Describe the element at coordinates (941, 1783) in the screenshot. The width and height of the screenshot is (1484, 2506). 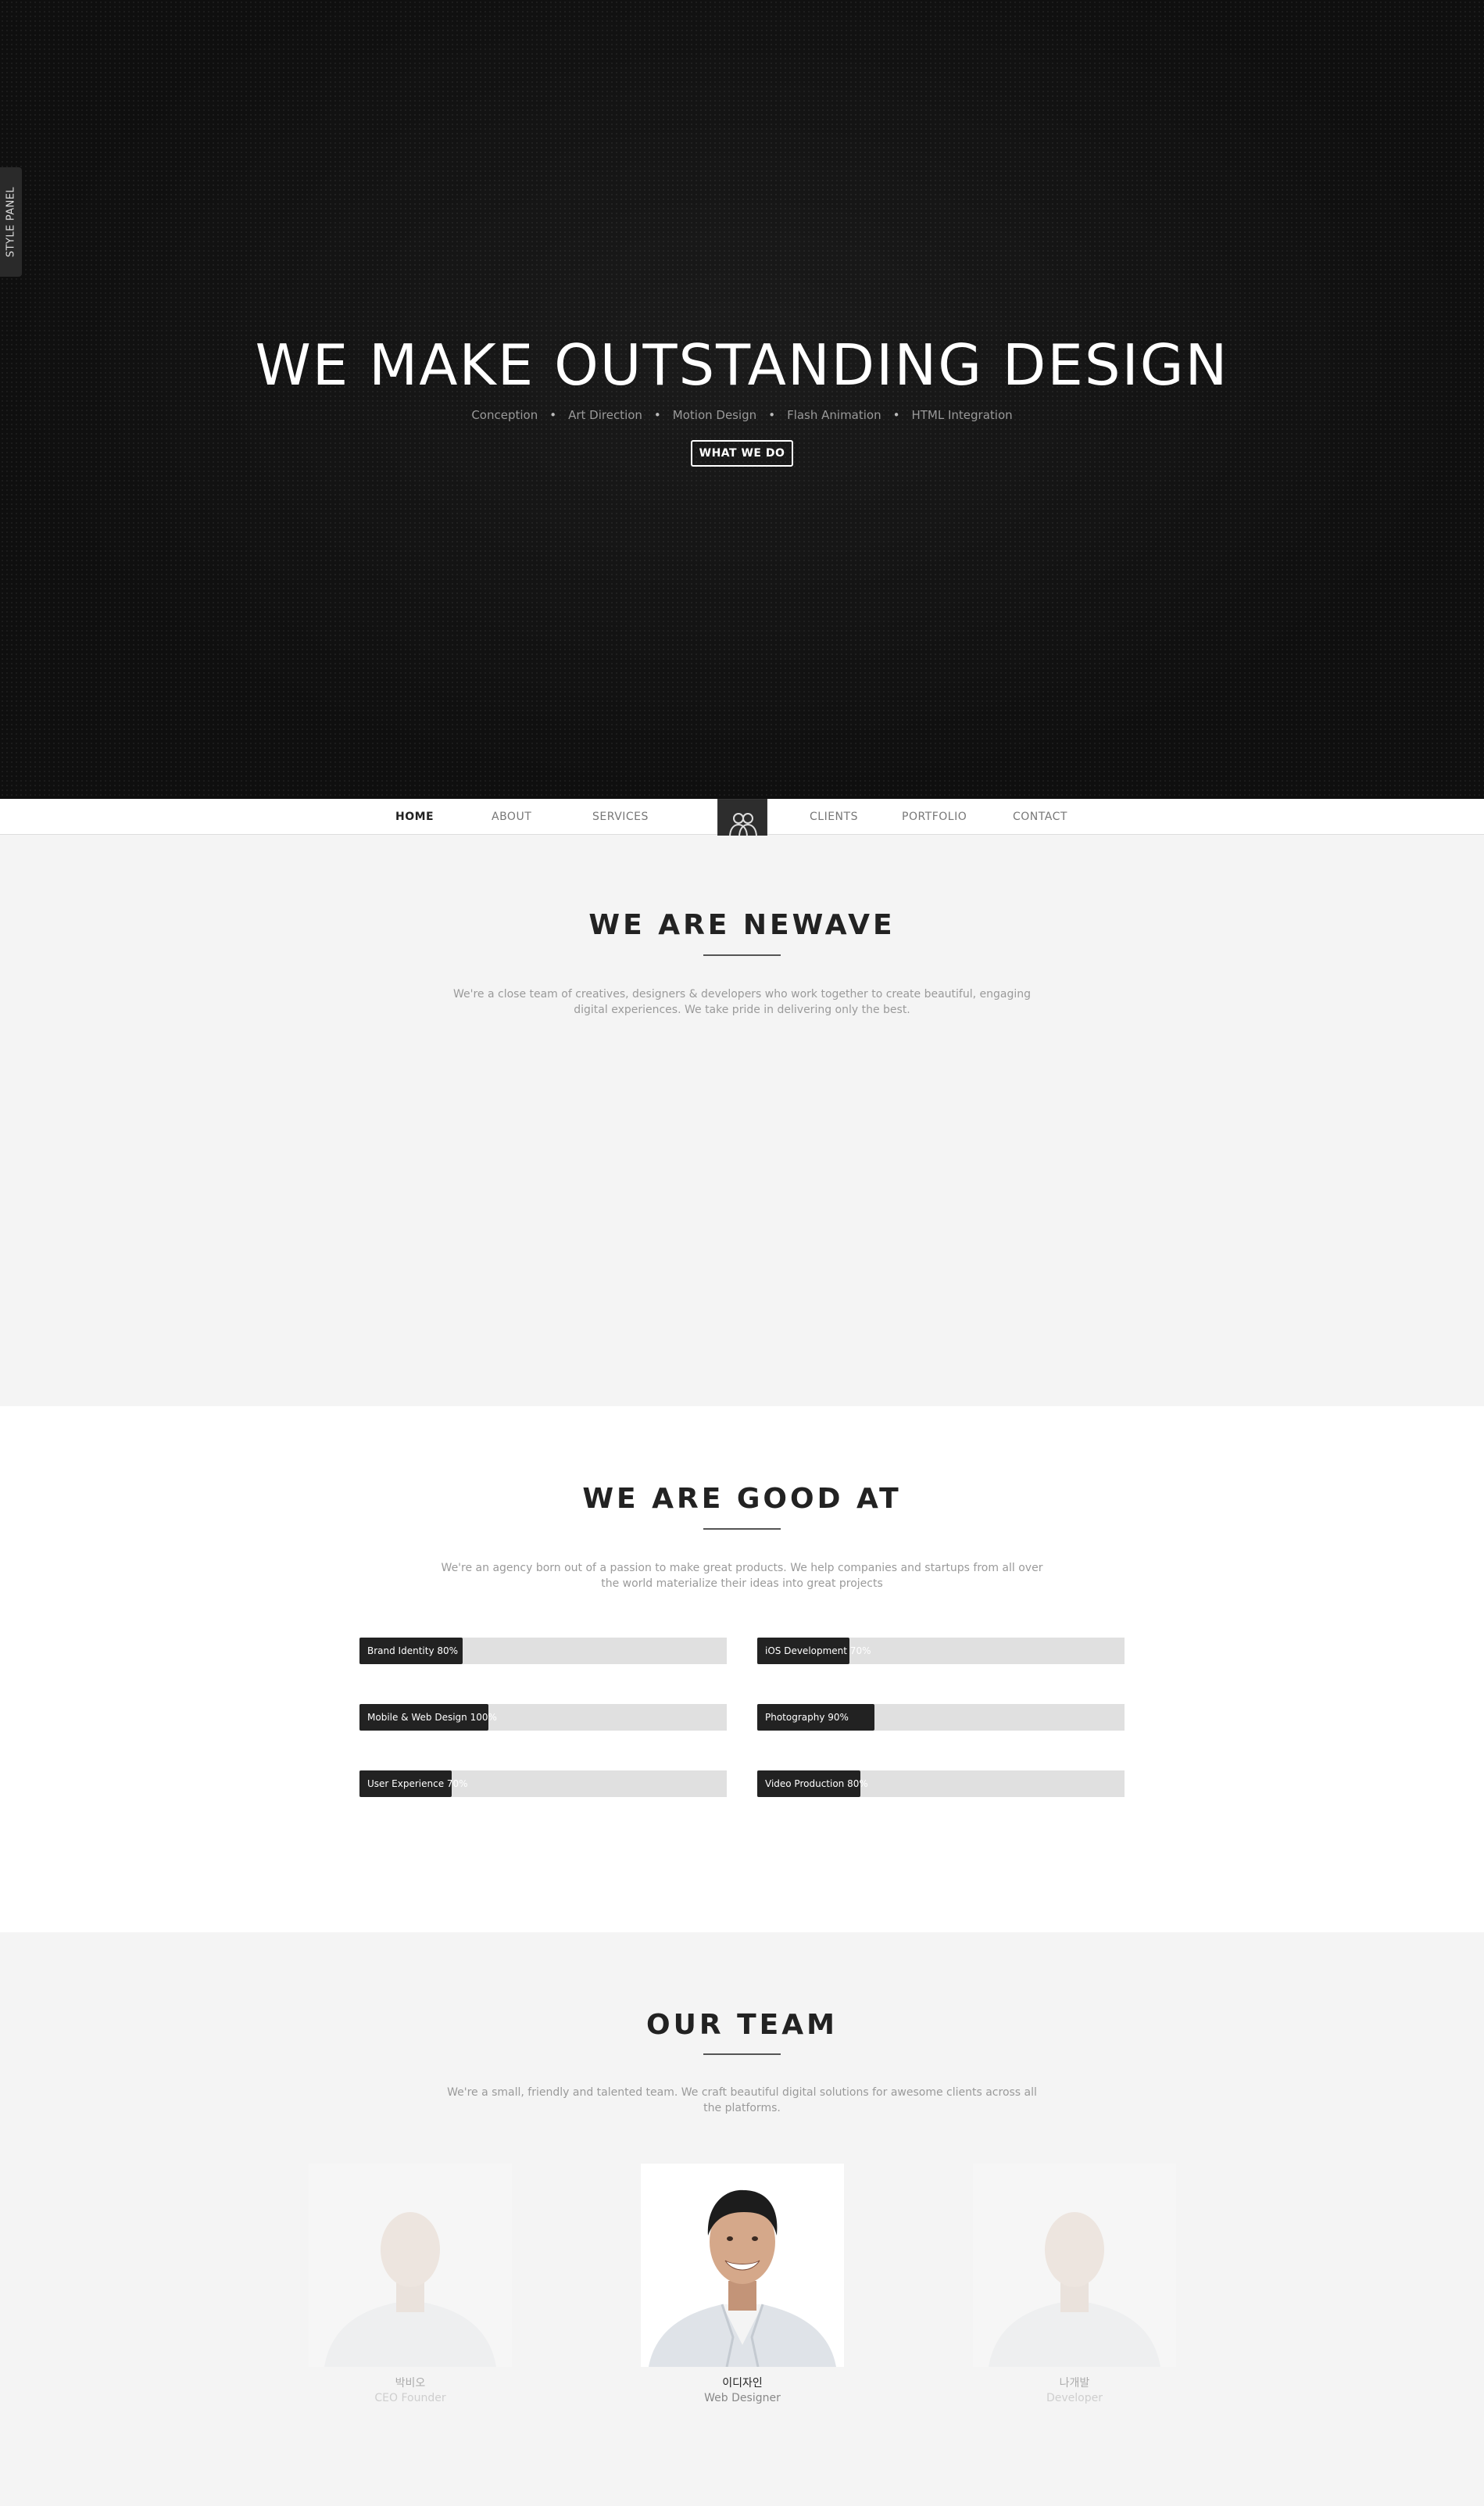
I see `skill-bar: Video Production 80%` at that location.